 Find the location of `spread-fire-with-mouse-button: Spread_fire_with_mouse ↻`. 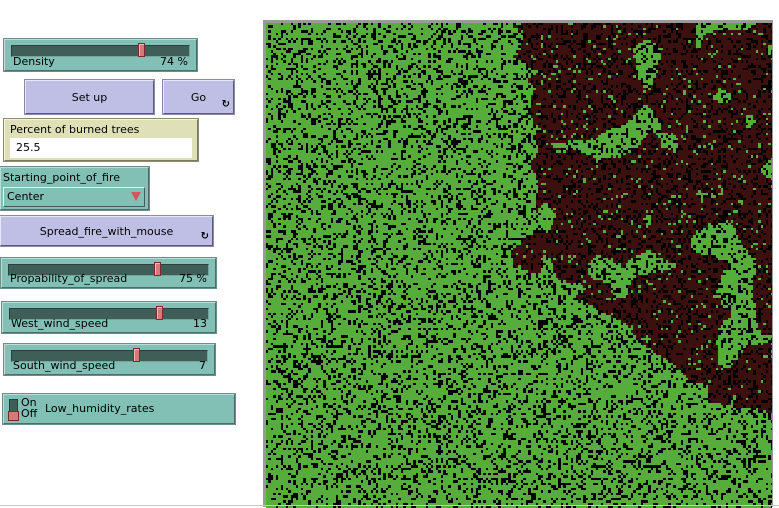

spread-fire-with-mouse-button: Spread_fire_with_mouse ↻ is located at coordinates (107, 231).